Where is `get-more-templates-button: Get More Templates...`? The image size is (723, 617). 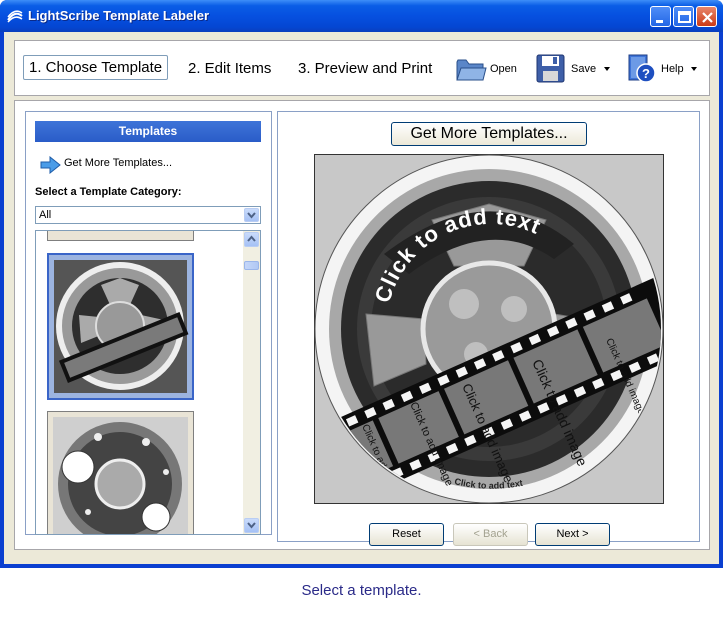 get-more-templates-button: Get More Templates... is located at coordinates (489, 134).